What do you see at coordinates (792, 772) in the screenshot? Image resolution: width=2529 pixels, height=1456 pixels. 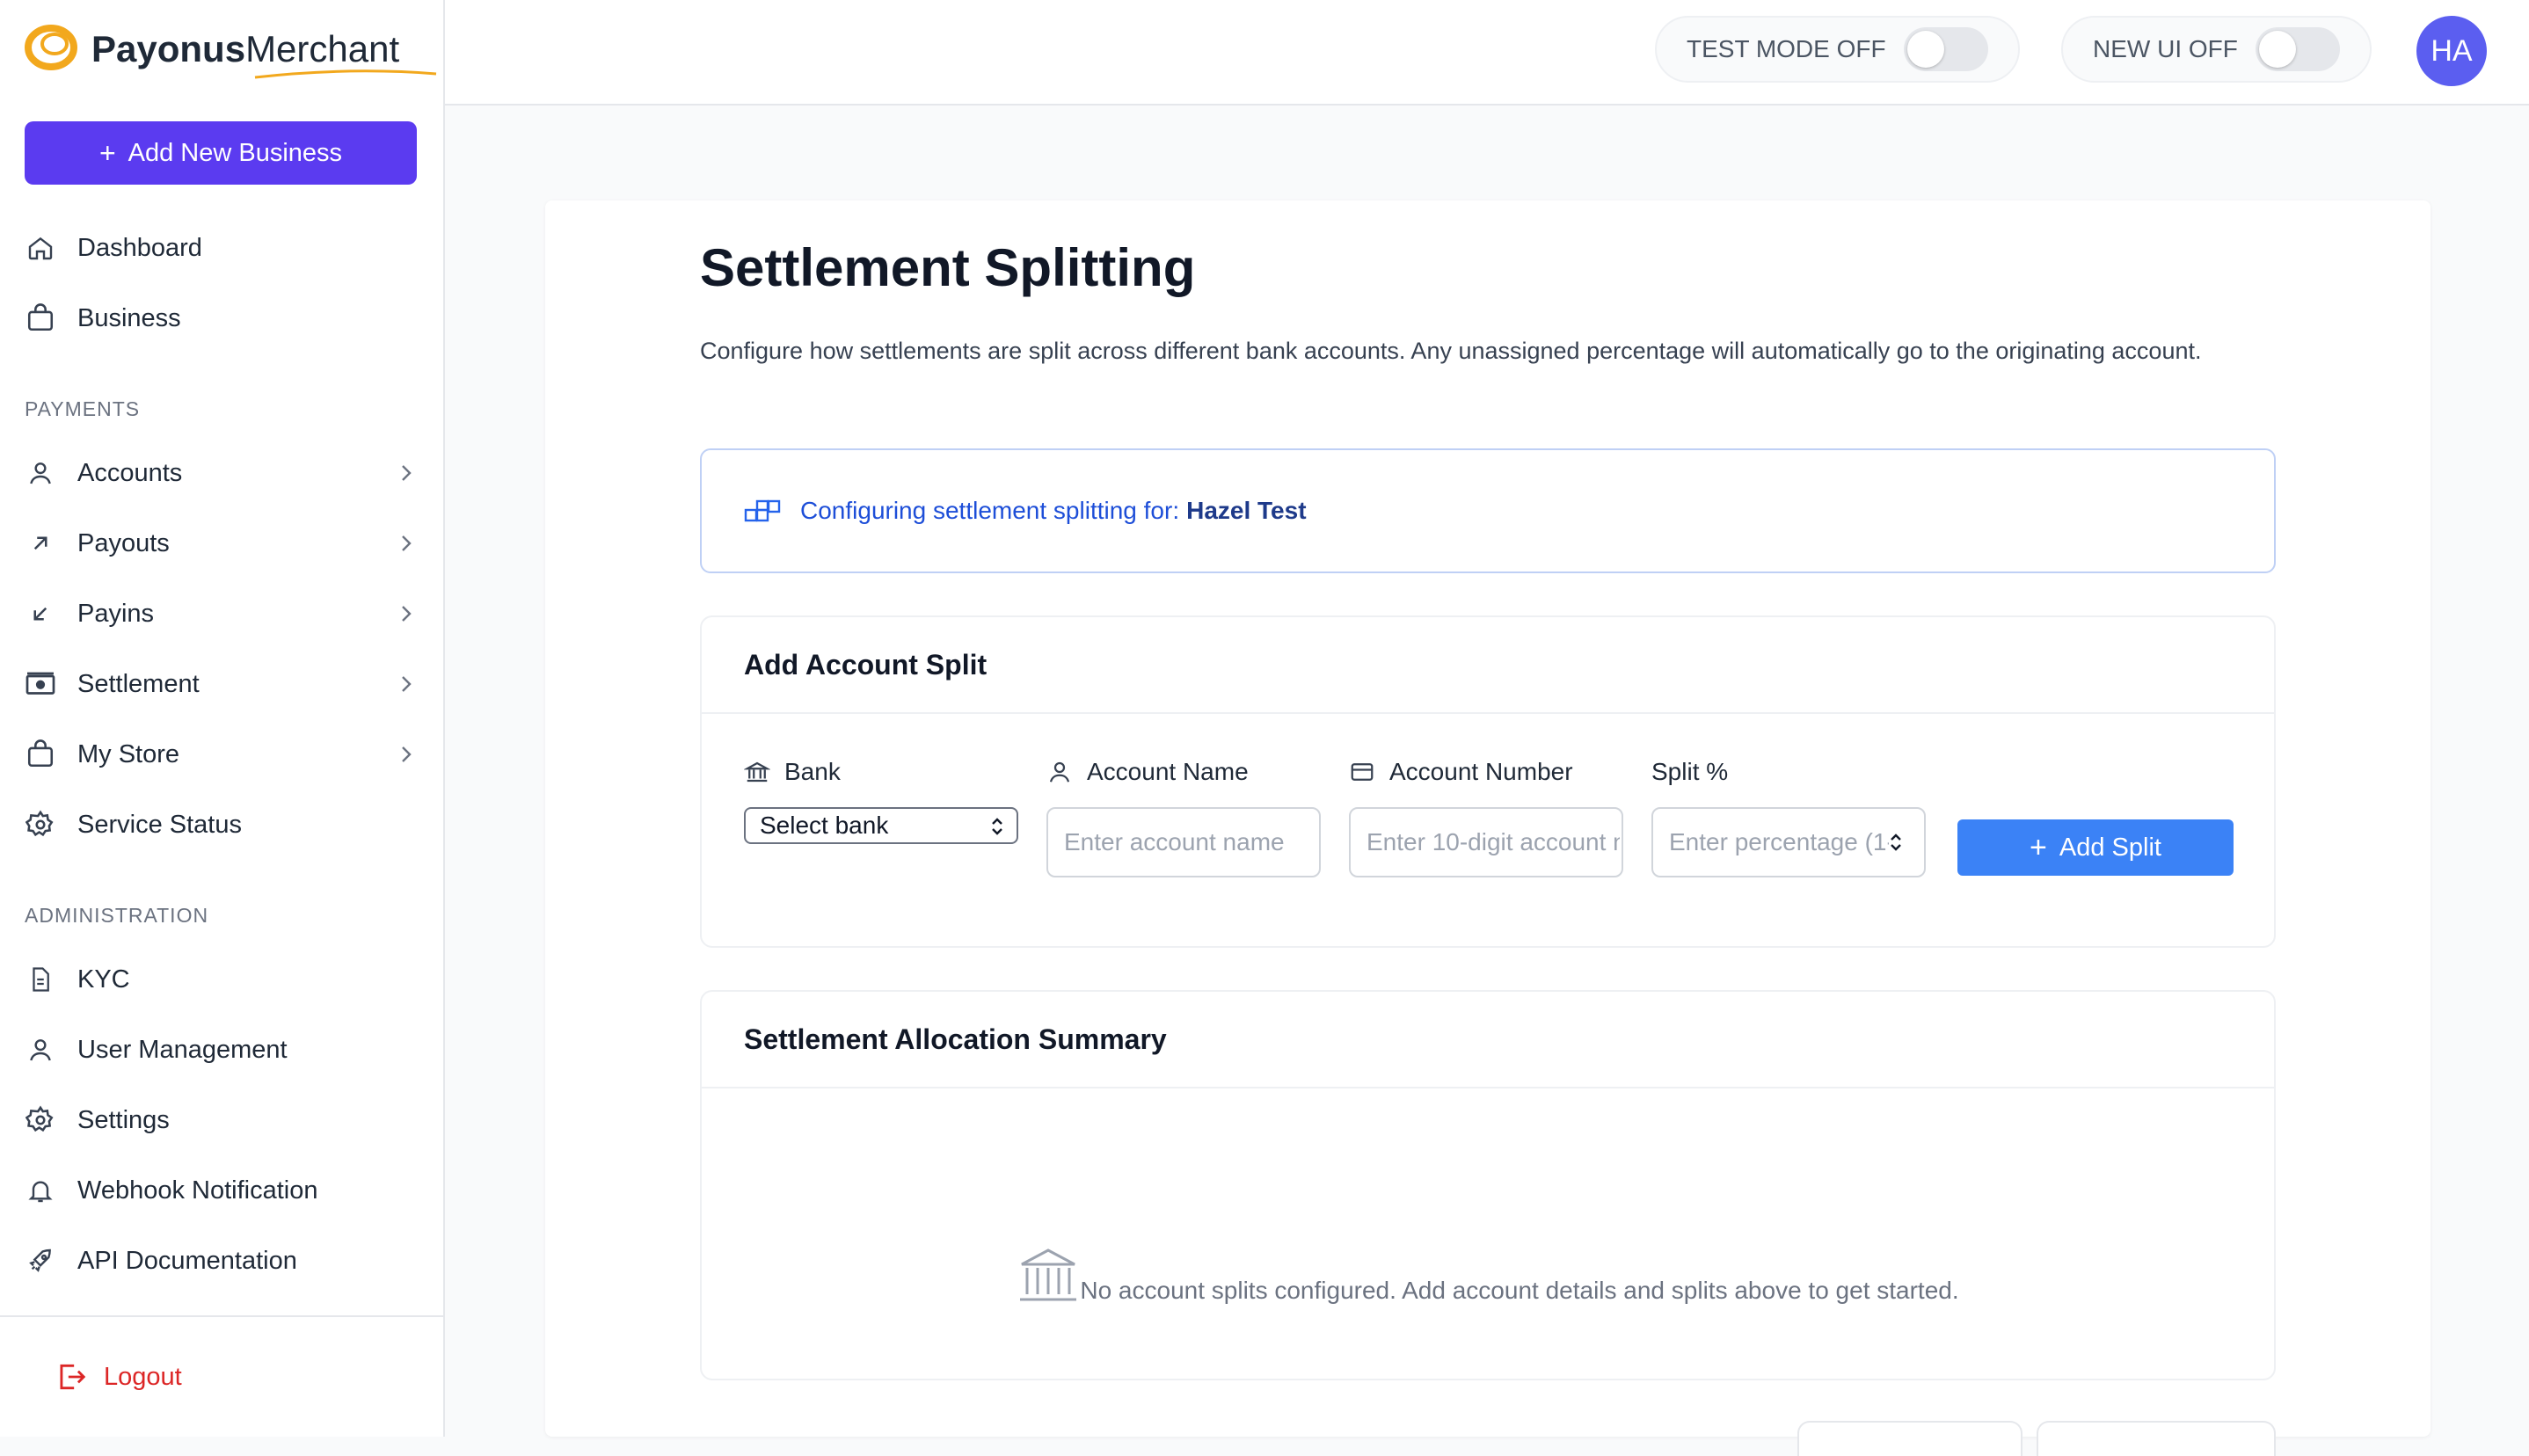 I see `bank-field-label: Bank` at bounding box center [792, 772].